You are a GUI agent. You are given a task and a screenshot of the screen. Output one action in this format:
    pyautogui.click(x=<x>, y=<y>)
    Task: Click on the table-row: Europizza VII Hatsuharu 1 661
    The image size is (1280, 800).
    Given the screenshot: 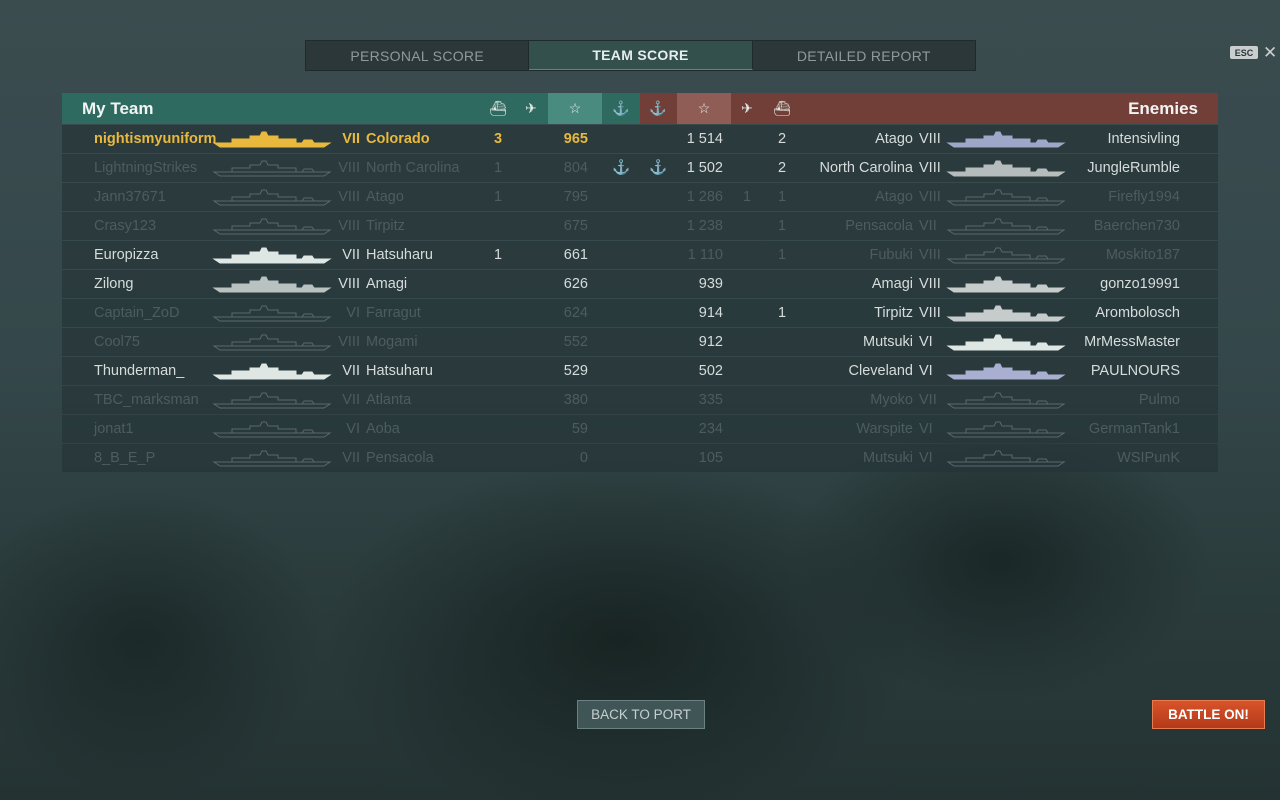 What is the action you would take?
    pyautogui.click(x=351, y=255)
    